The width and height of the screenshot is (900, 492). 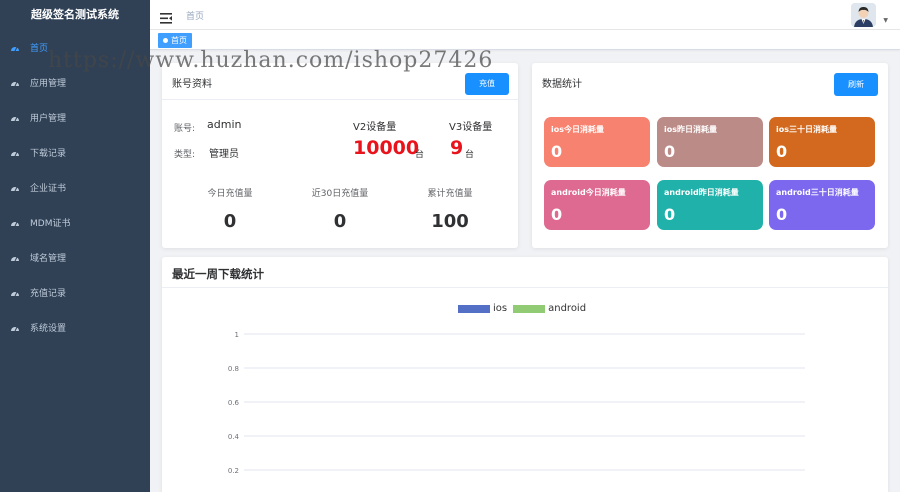 I want to click on legend-item-ios: ios, so click(x=482, y=308).